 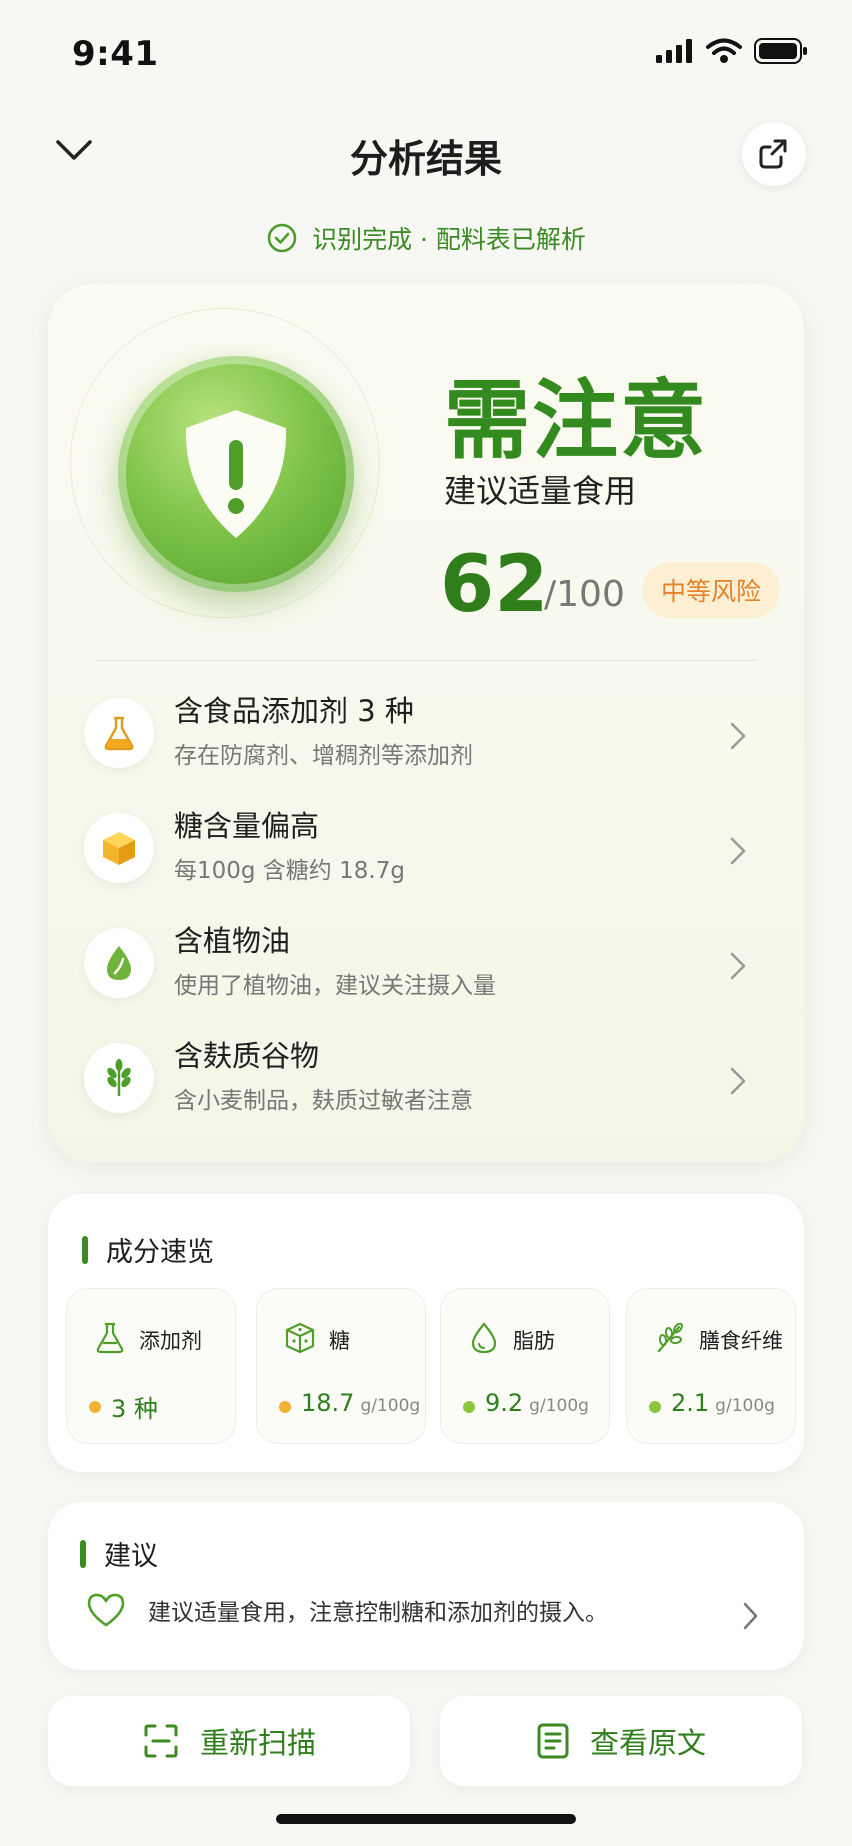 What do you see at coordinates (424, 853) in the screenshot?
I see `risk-item-sugar: 糖含量偏高 每100g 含糖约 18.7g` at bounding box center [424, 853].